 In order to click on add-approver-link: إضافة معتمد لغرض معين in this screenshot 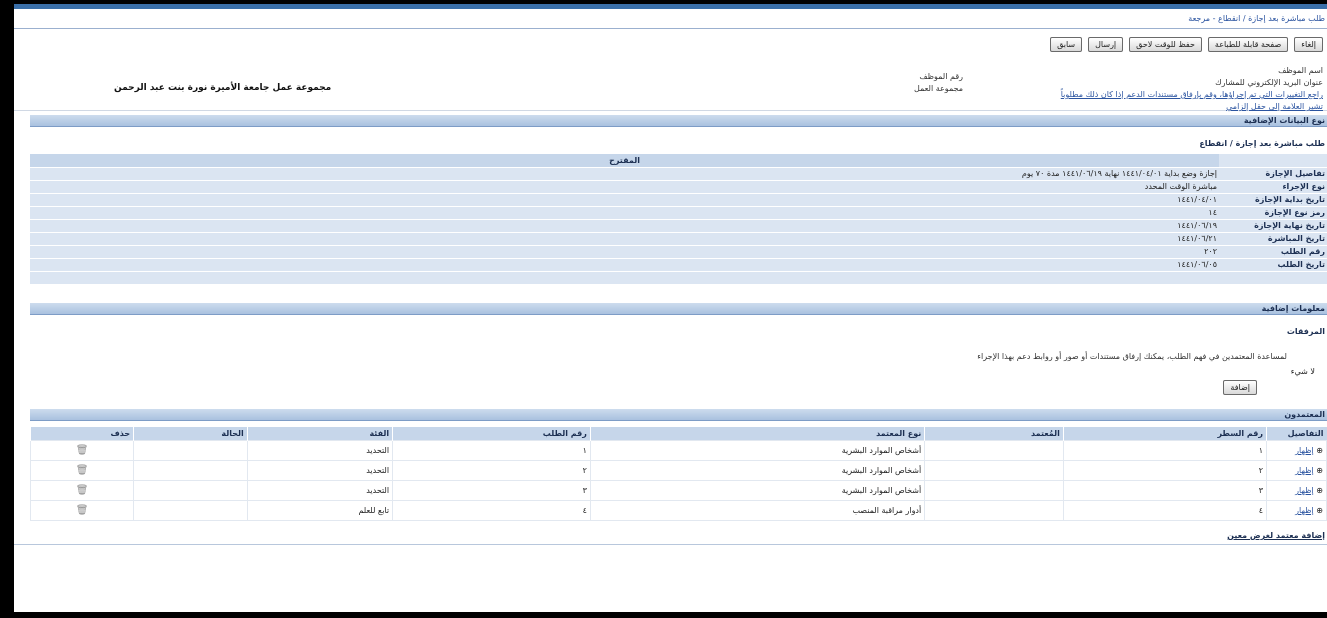, I will do `click(670, 530)`.